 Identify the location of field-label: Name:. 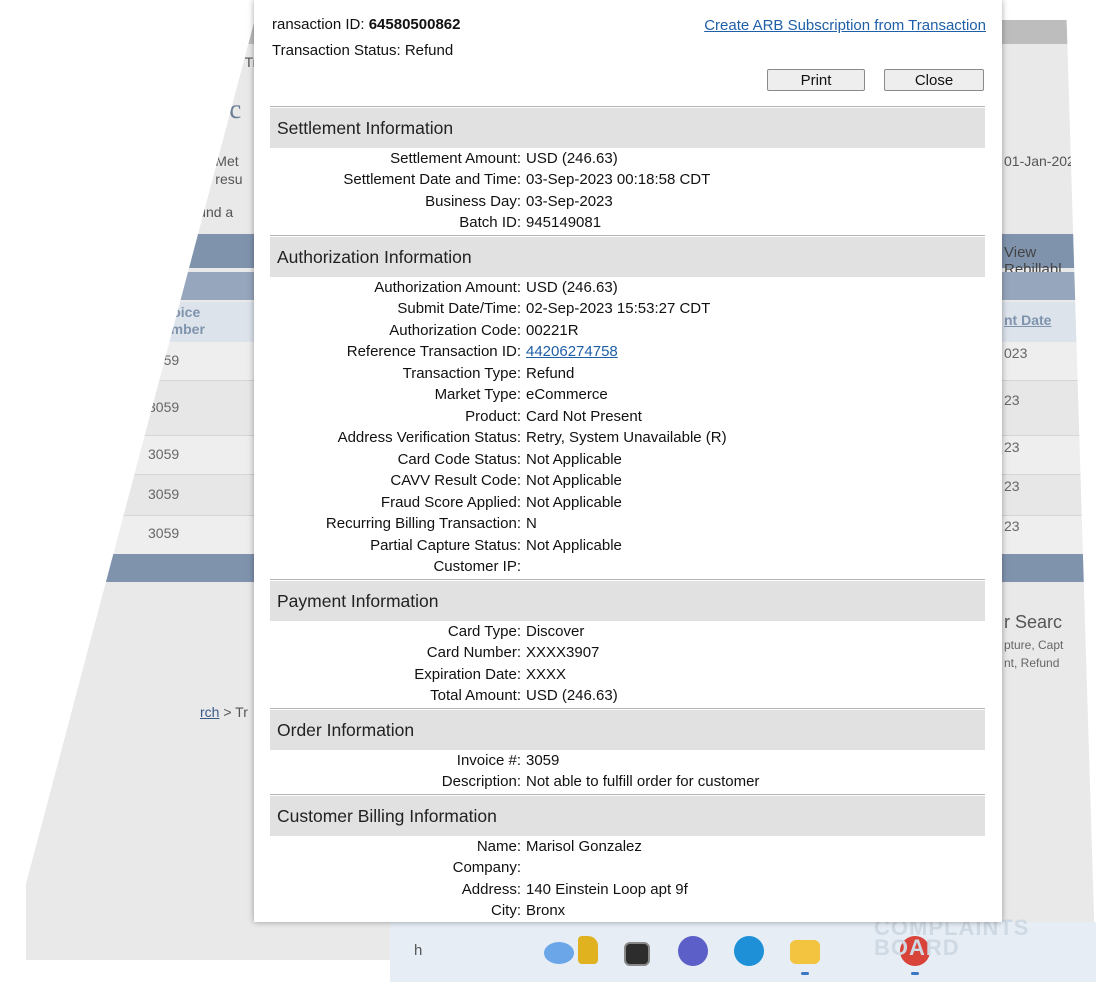
(498, 846).